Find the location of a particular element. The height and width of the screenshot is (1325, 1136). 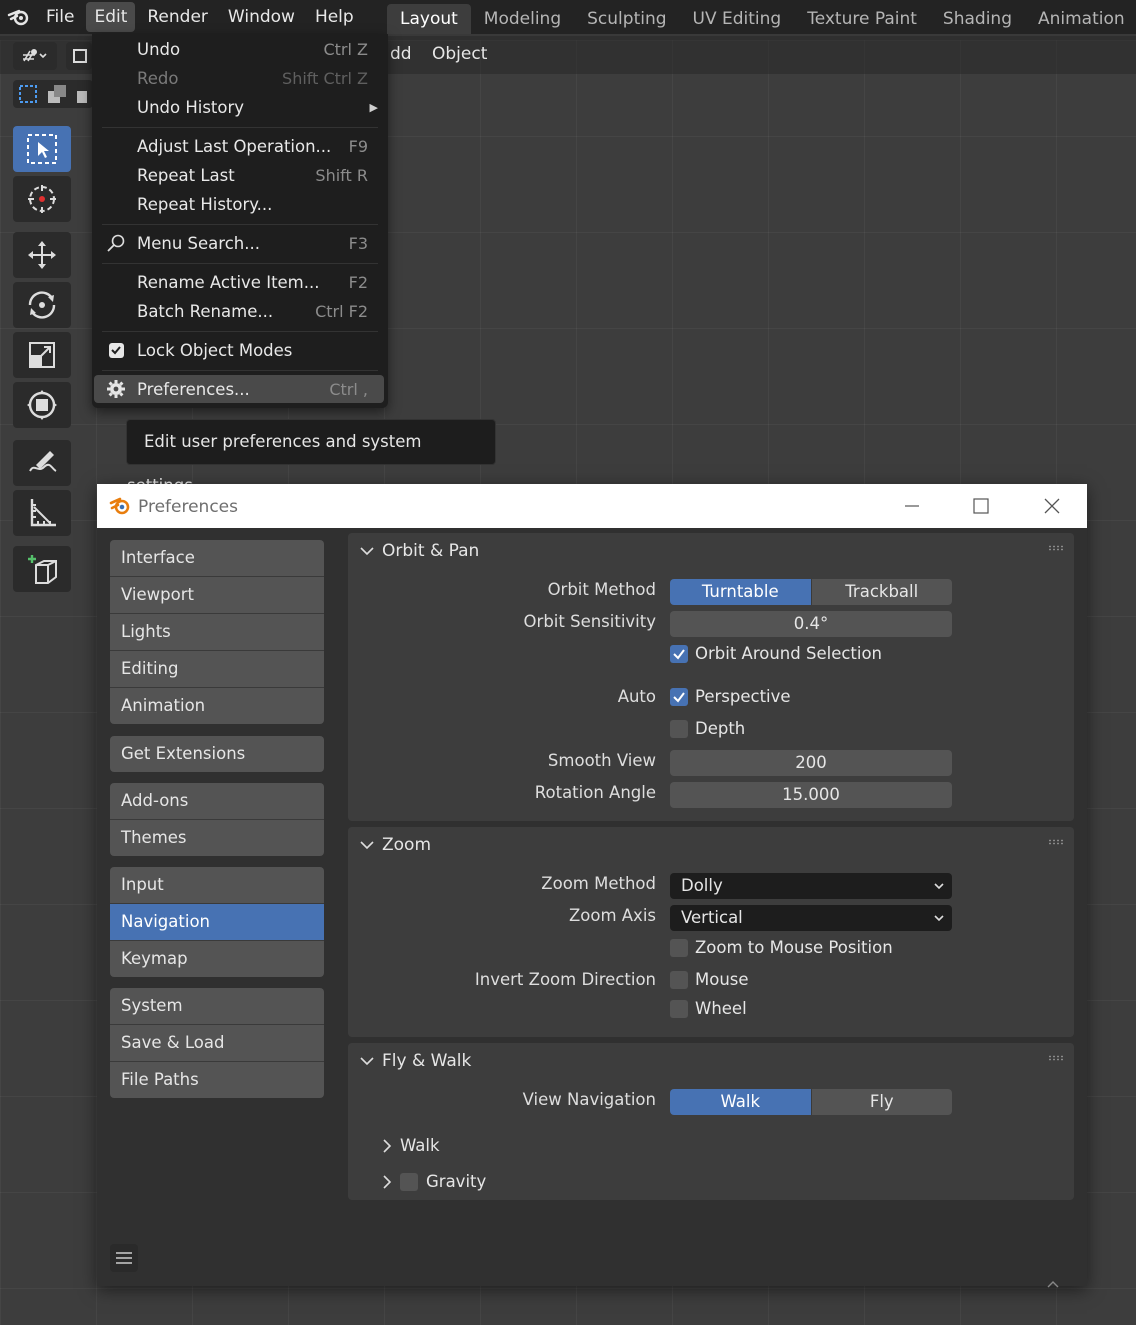

nav-animation: Animation is located at coordinates (217, 706).